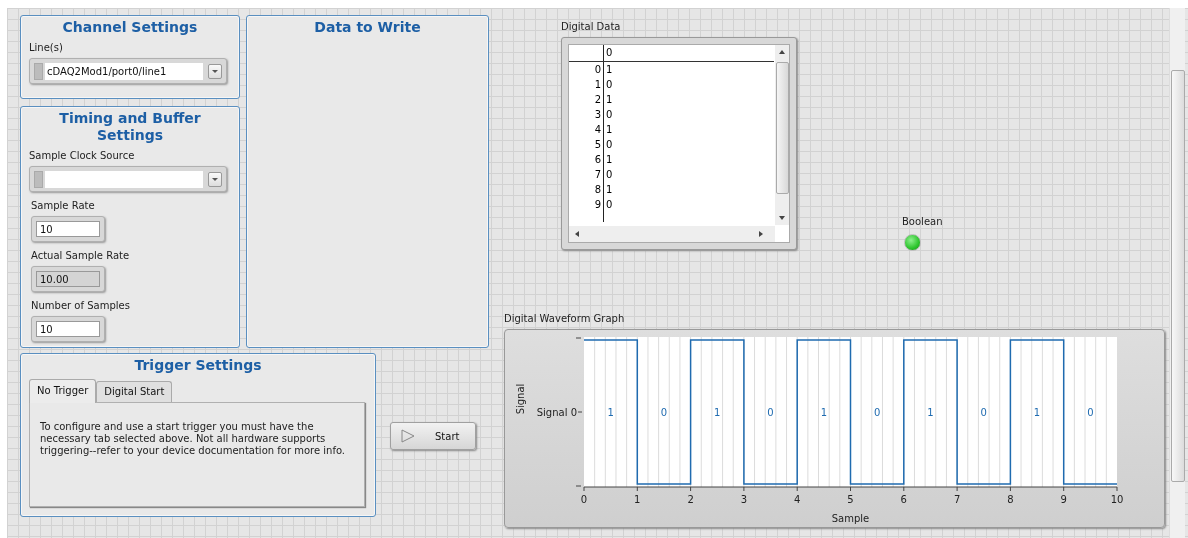 Image resolution: width=1188 pixels, height=538 pixels. Describe the element at coordinates (903, 499) in the screenshot. I see `x-tick-label: 6` at that location.